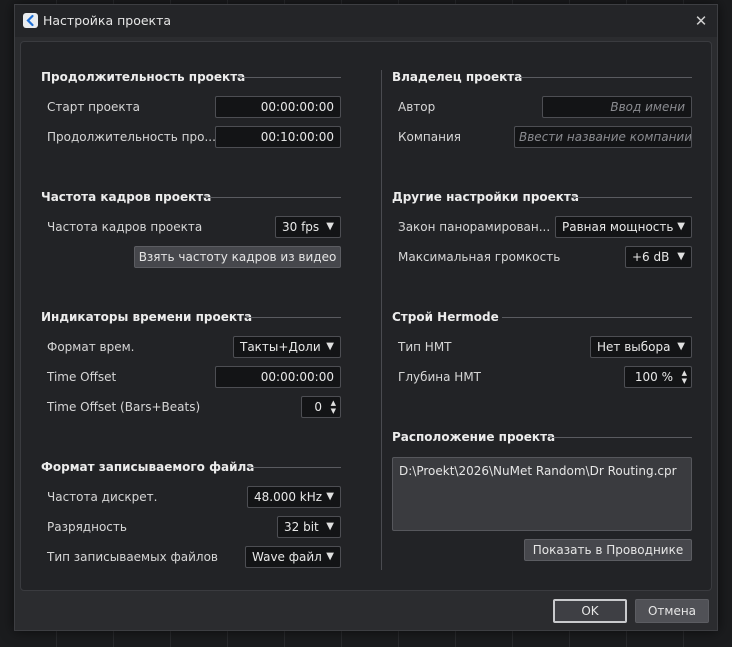 The height and width of the screenshot is (647, 732). I want to click on cancel-button: Отмена, so click(672, 611).